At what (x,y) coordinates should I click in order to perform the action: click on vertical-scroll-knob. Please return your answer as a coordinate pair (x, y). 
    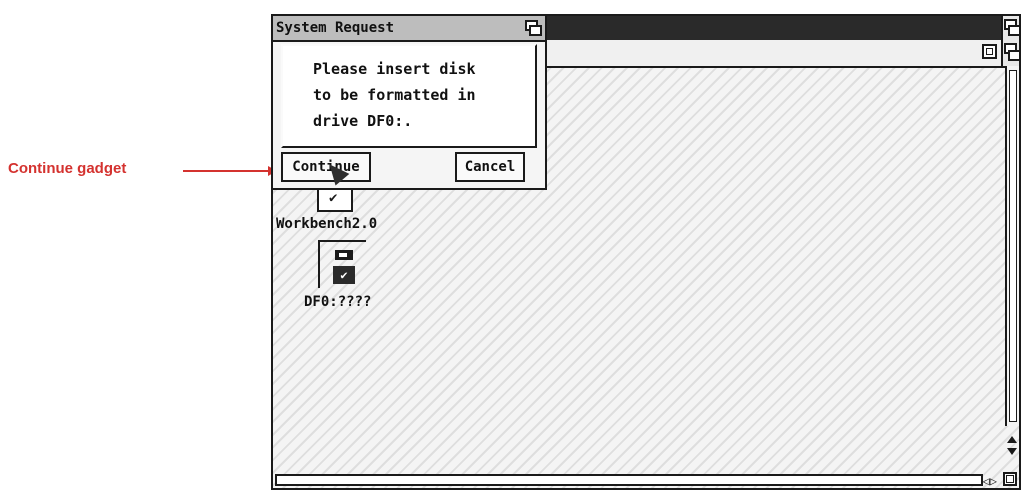
    Looking at the image, I should click on (1013, 246).